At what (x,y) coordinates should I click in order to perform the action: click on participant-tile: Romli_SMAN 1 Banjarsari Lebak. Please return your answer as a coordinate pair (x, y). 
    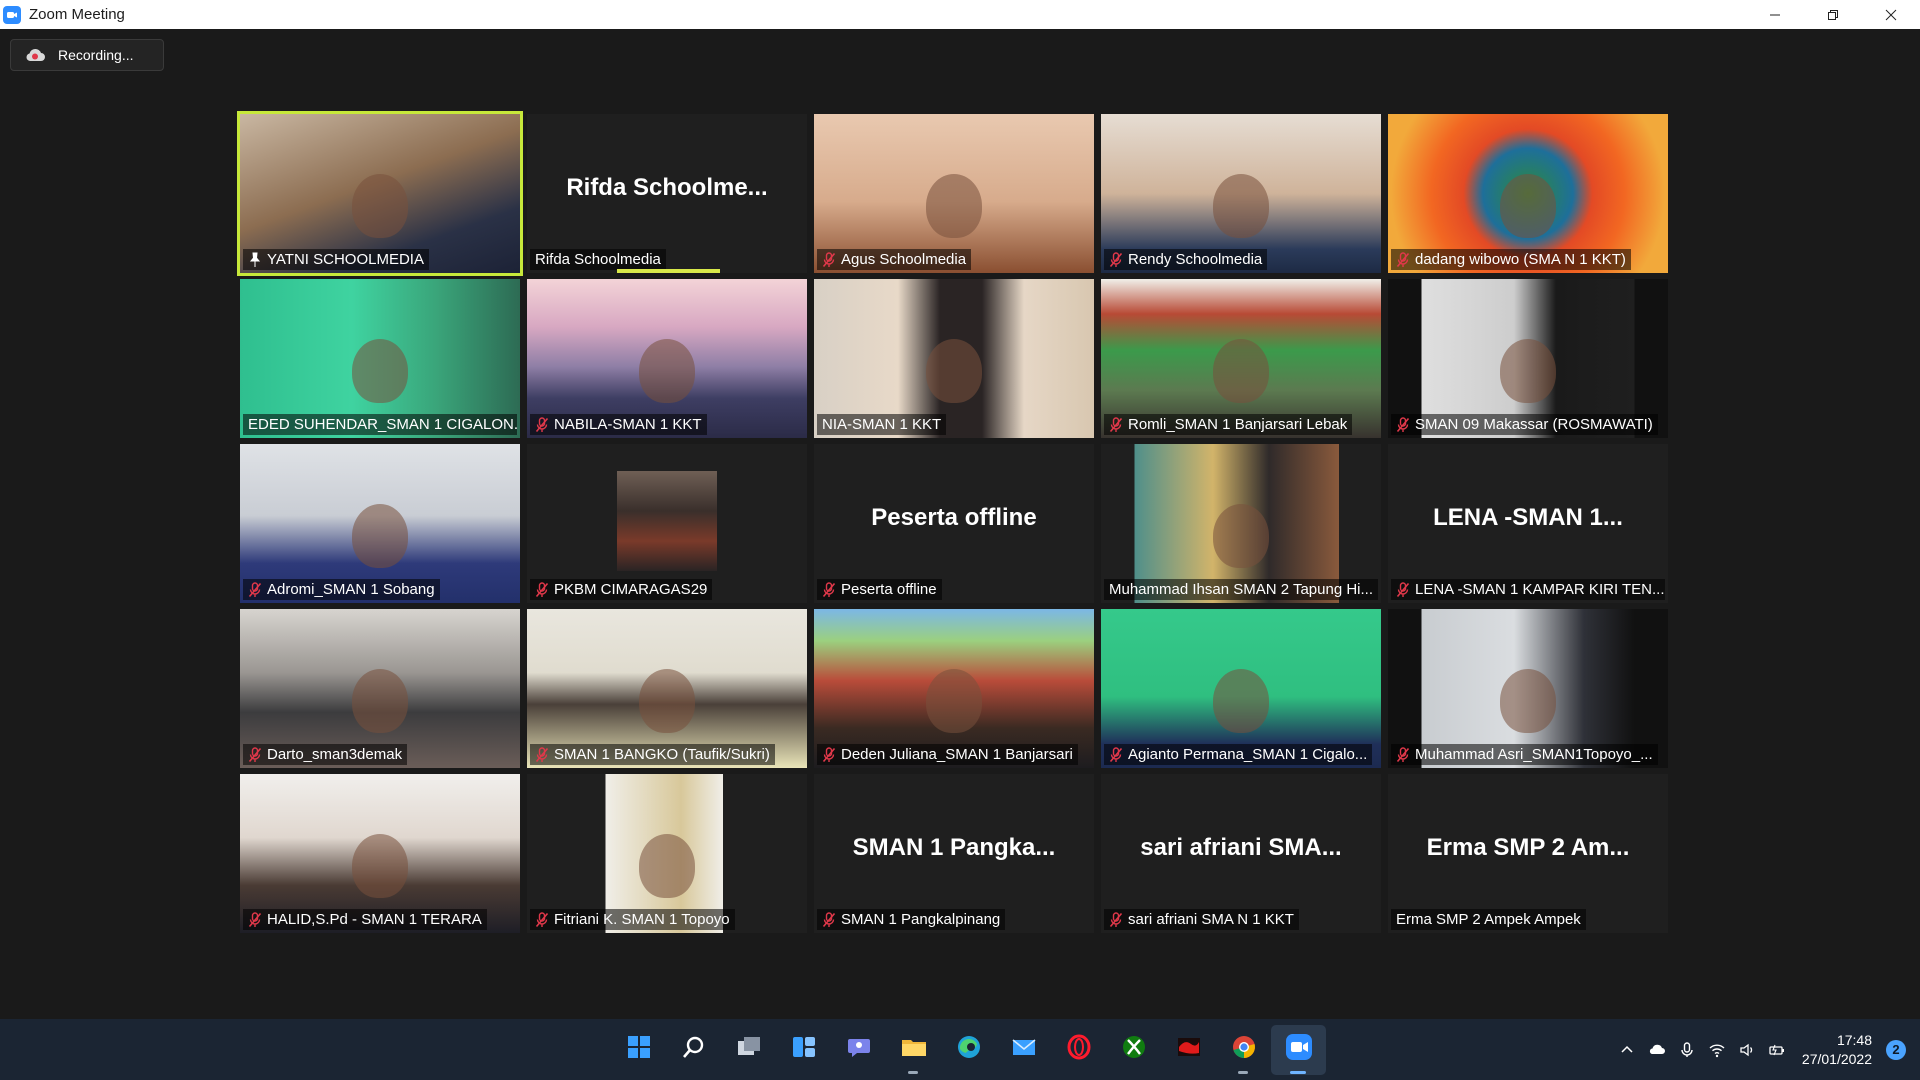
    Looking at the image, I should click on (1241, 358).